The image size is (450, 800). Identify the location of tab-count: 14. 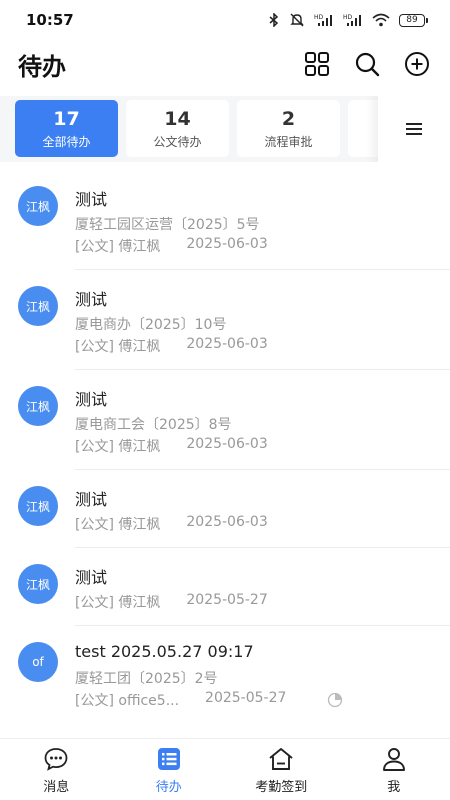
(177, 118).